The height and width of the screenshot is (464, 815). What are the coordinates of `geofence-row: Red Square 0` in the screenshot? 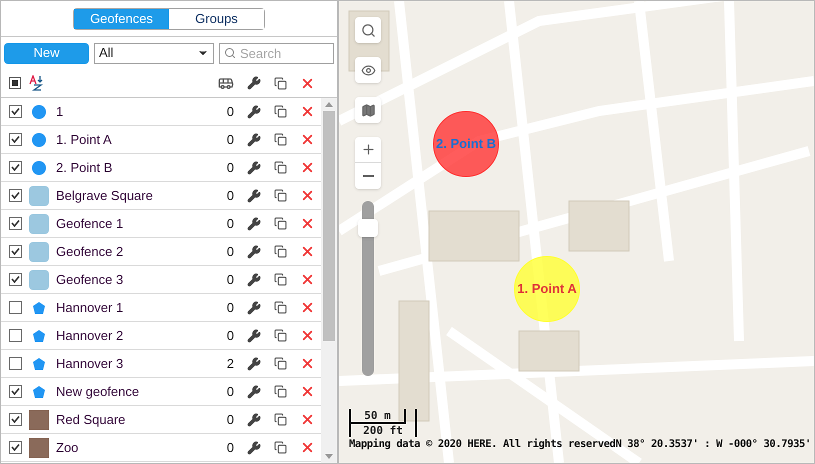 It's located at (161, 420).